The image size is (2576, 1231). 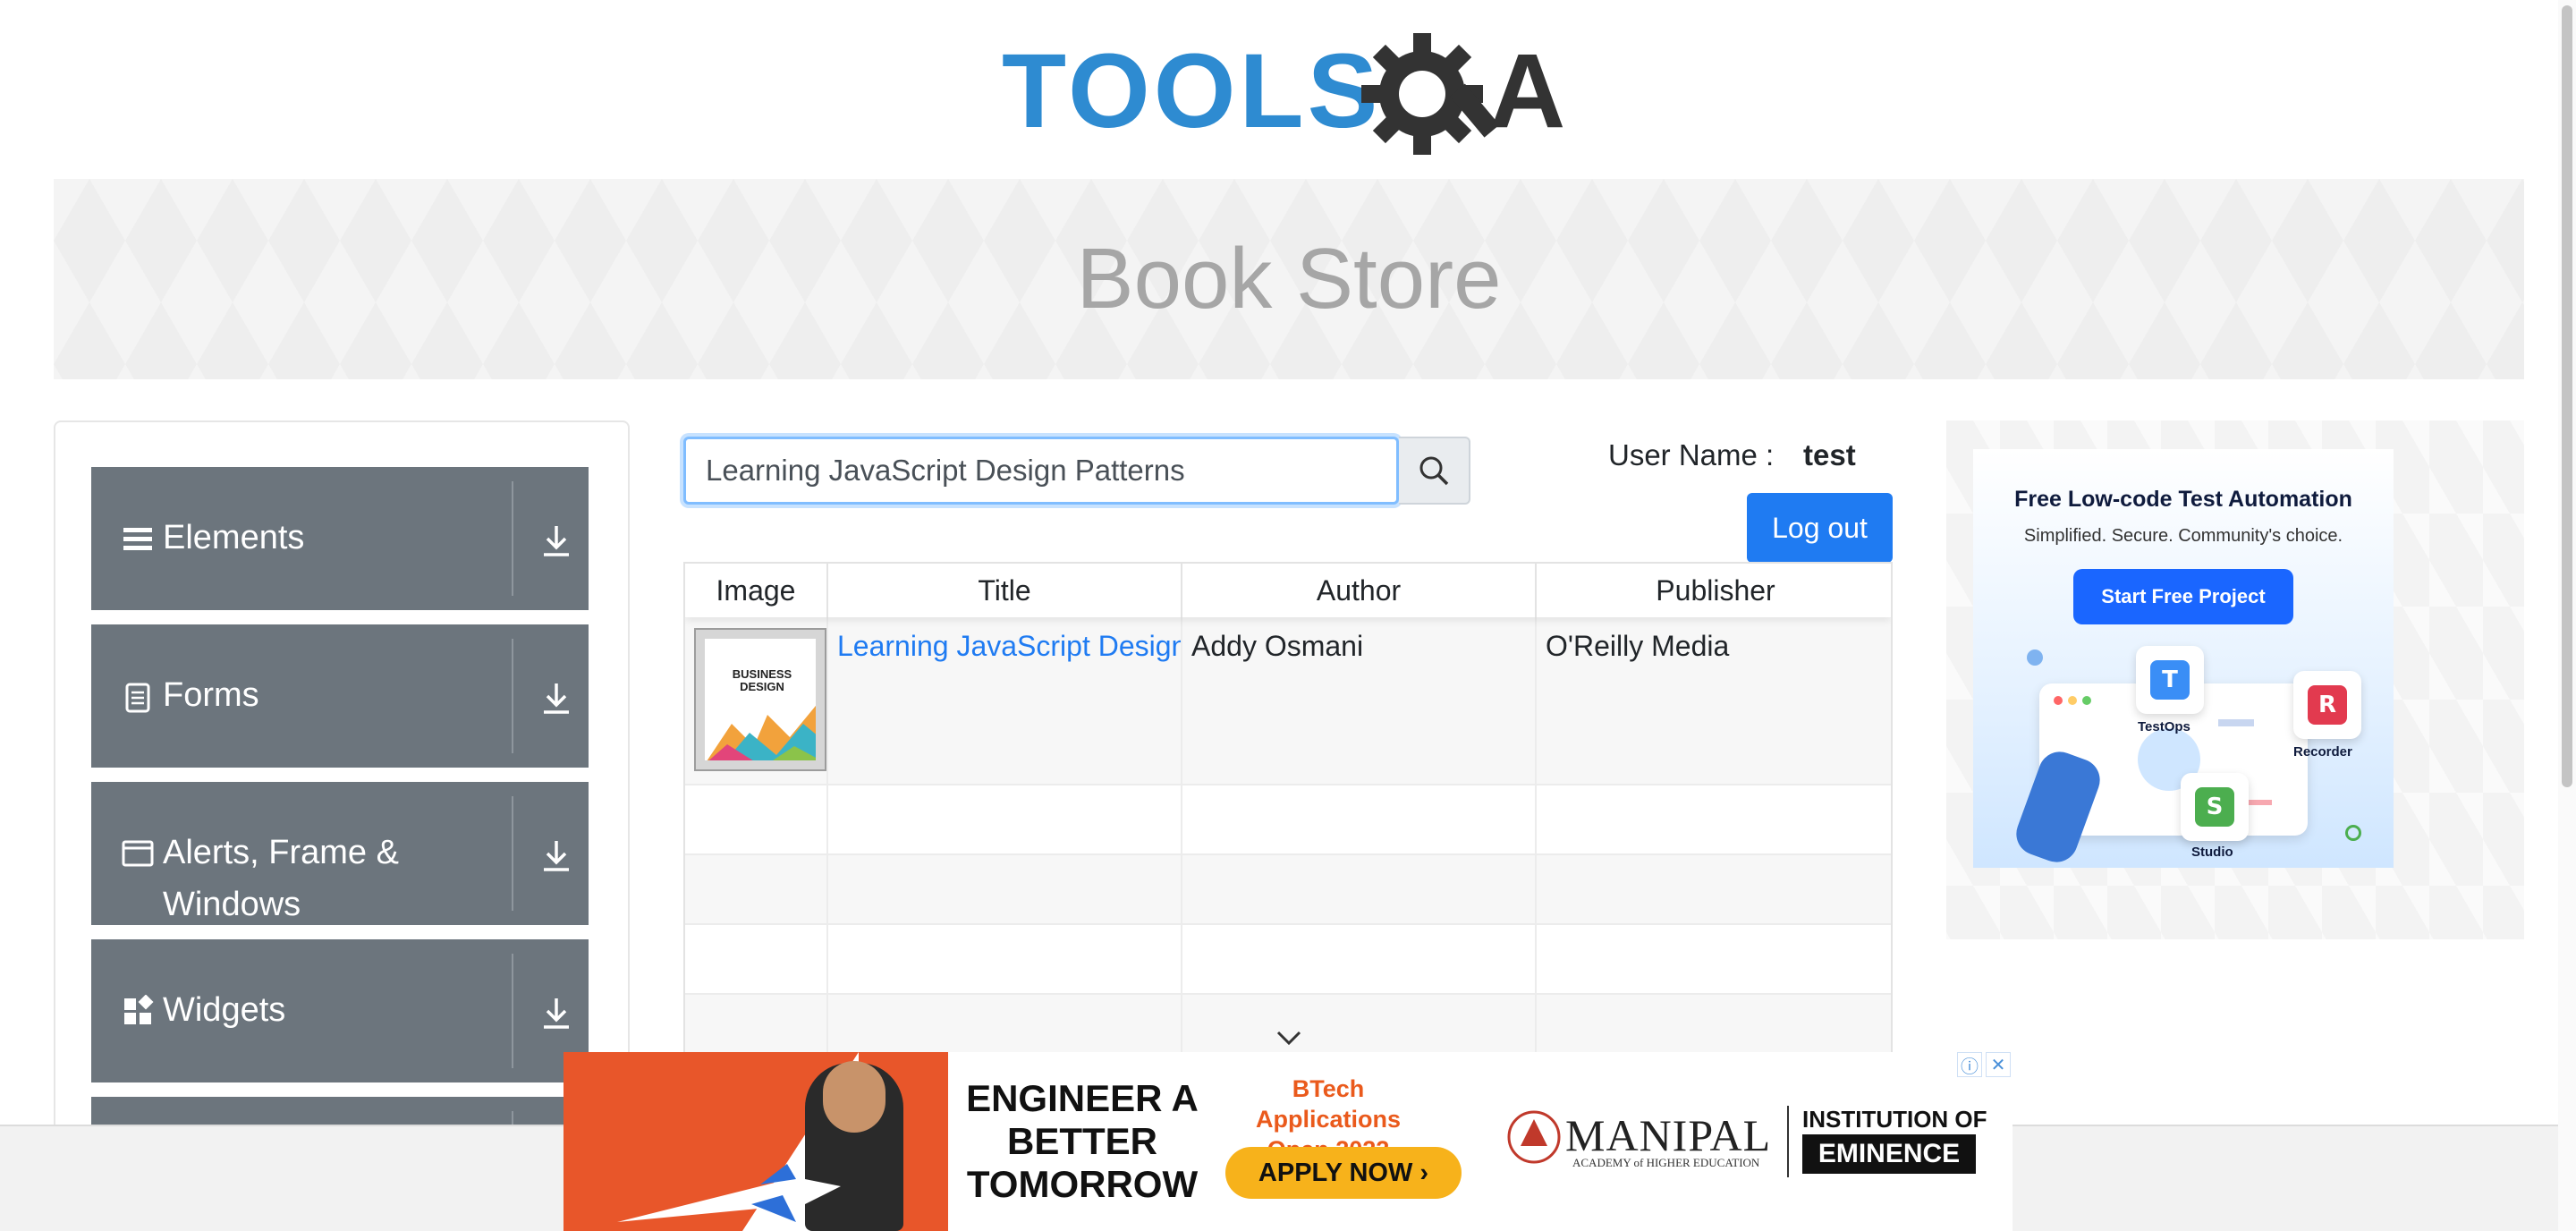 I want to click on start-free-project-button: Start Free Project, so click(x=2183, y=596).